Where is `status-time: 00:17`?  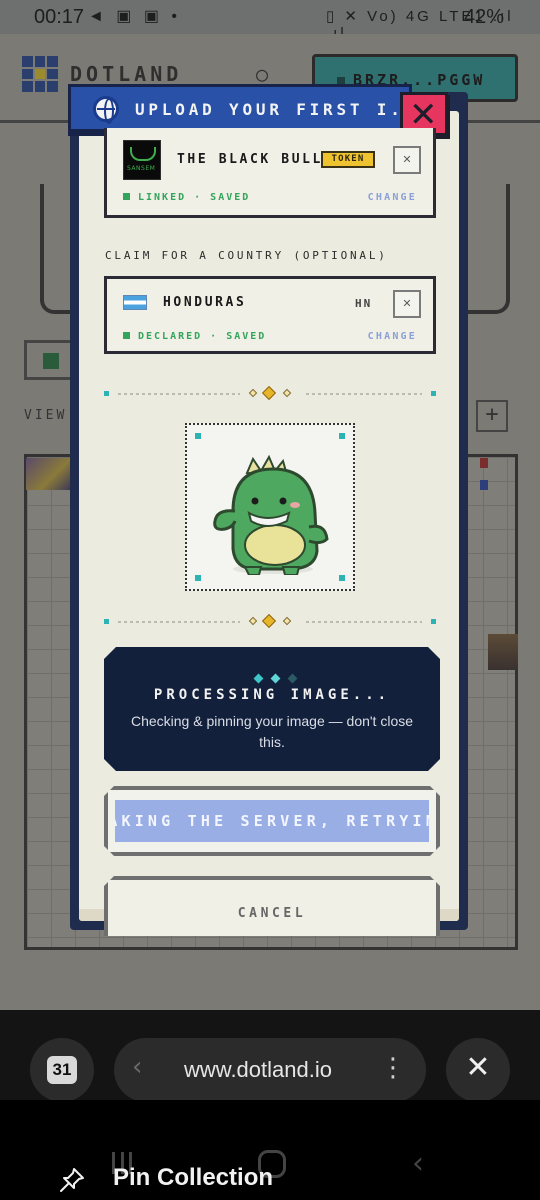 status-time: 00:17 is located at coordinates (59, 17).